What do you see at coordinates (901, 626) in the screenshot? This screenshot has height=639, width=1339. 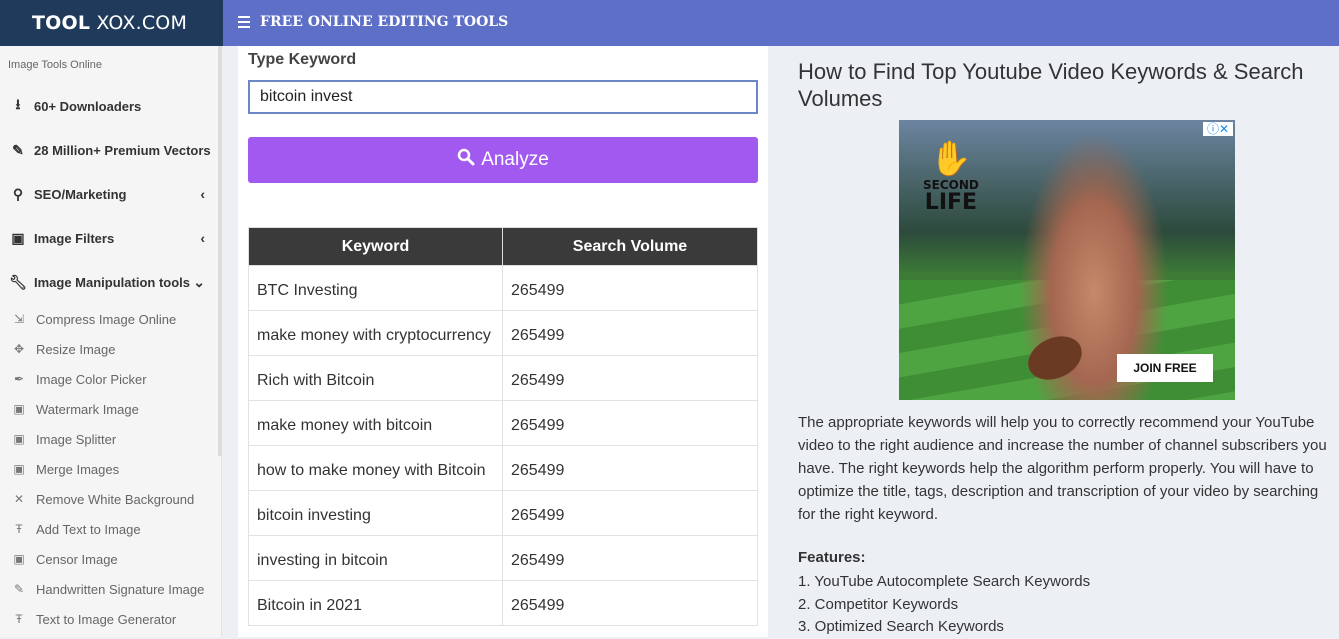 I see `feature-item: 3. Optimized Search Keywords` at bounding box center [901, 626].